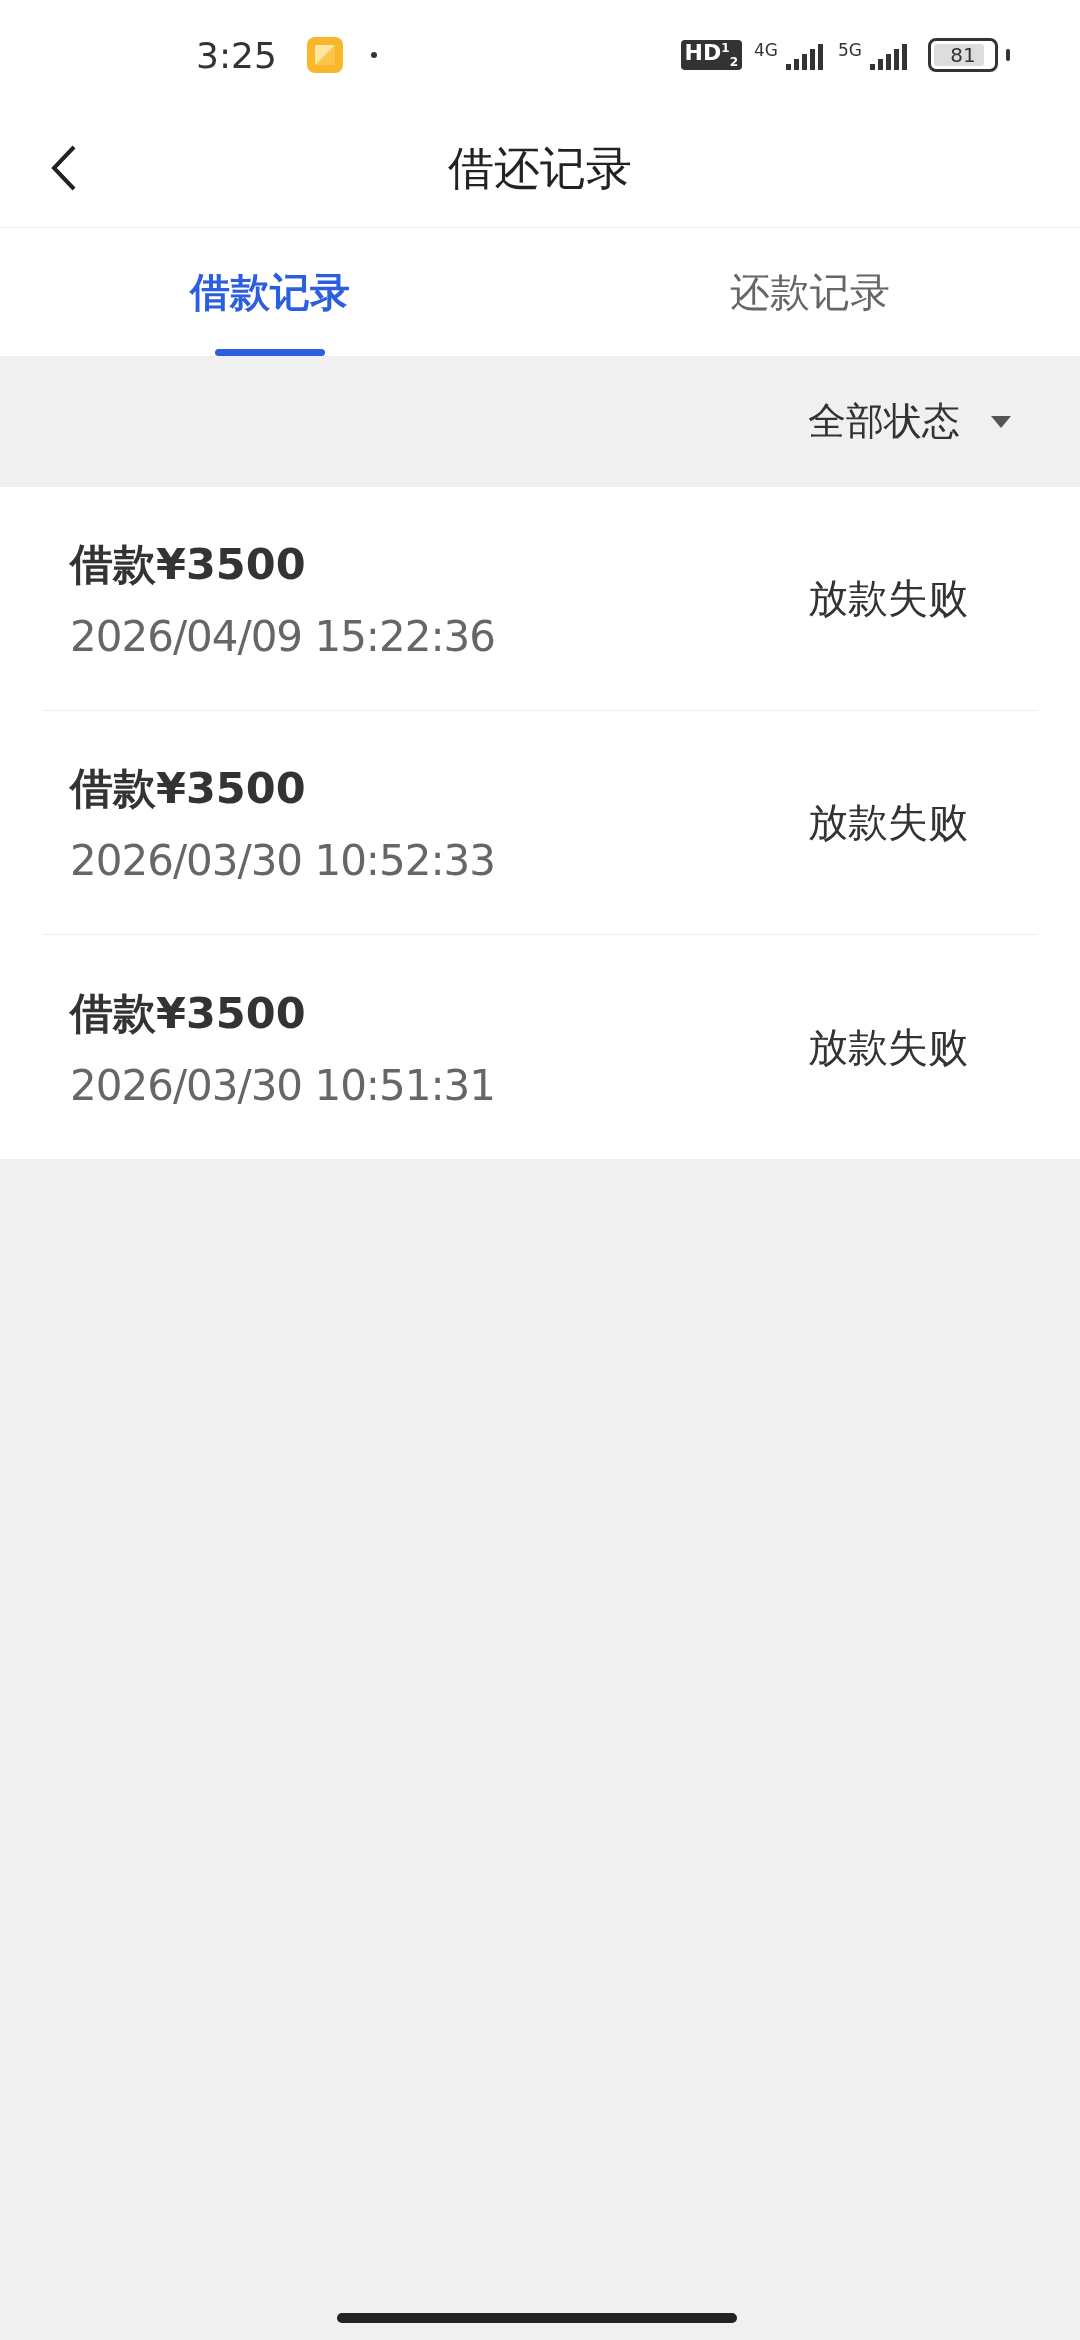 This screenshot has width=1080, height=2340. I want to click on loan-record-row: 借款¥3500 2026/03/30 10:52:33 放款失败, so click(540, 823).